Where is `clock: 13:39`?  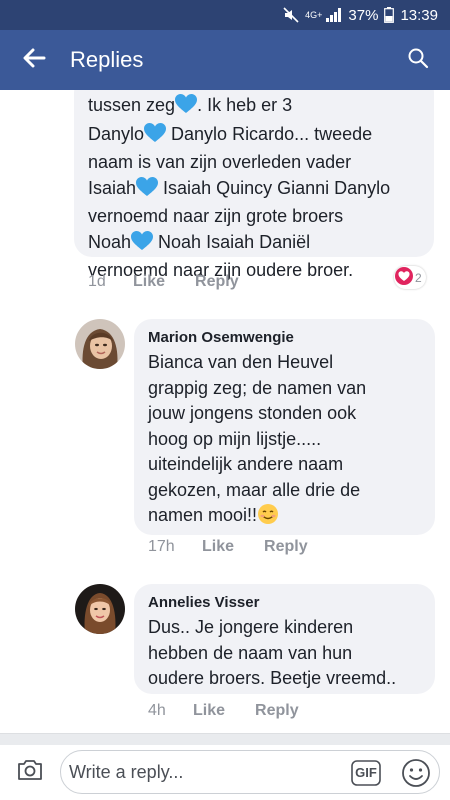 clock: 13:39 is located at coordinates (419, 15).